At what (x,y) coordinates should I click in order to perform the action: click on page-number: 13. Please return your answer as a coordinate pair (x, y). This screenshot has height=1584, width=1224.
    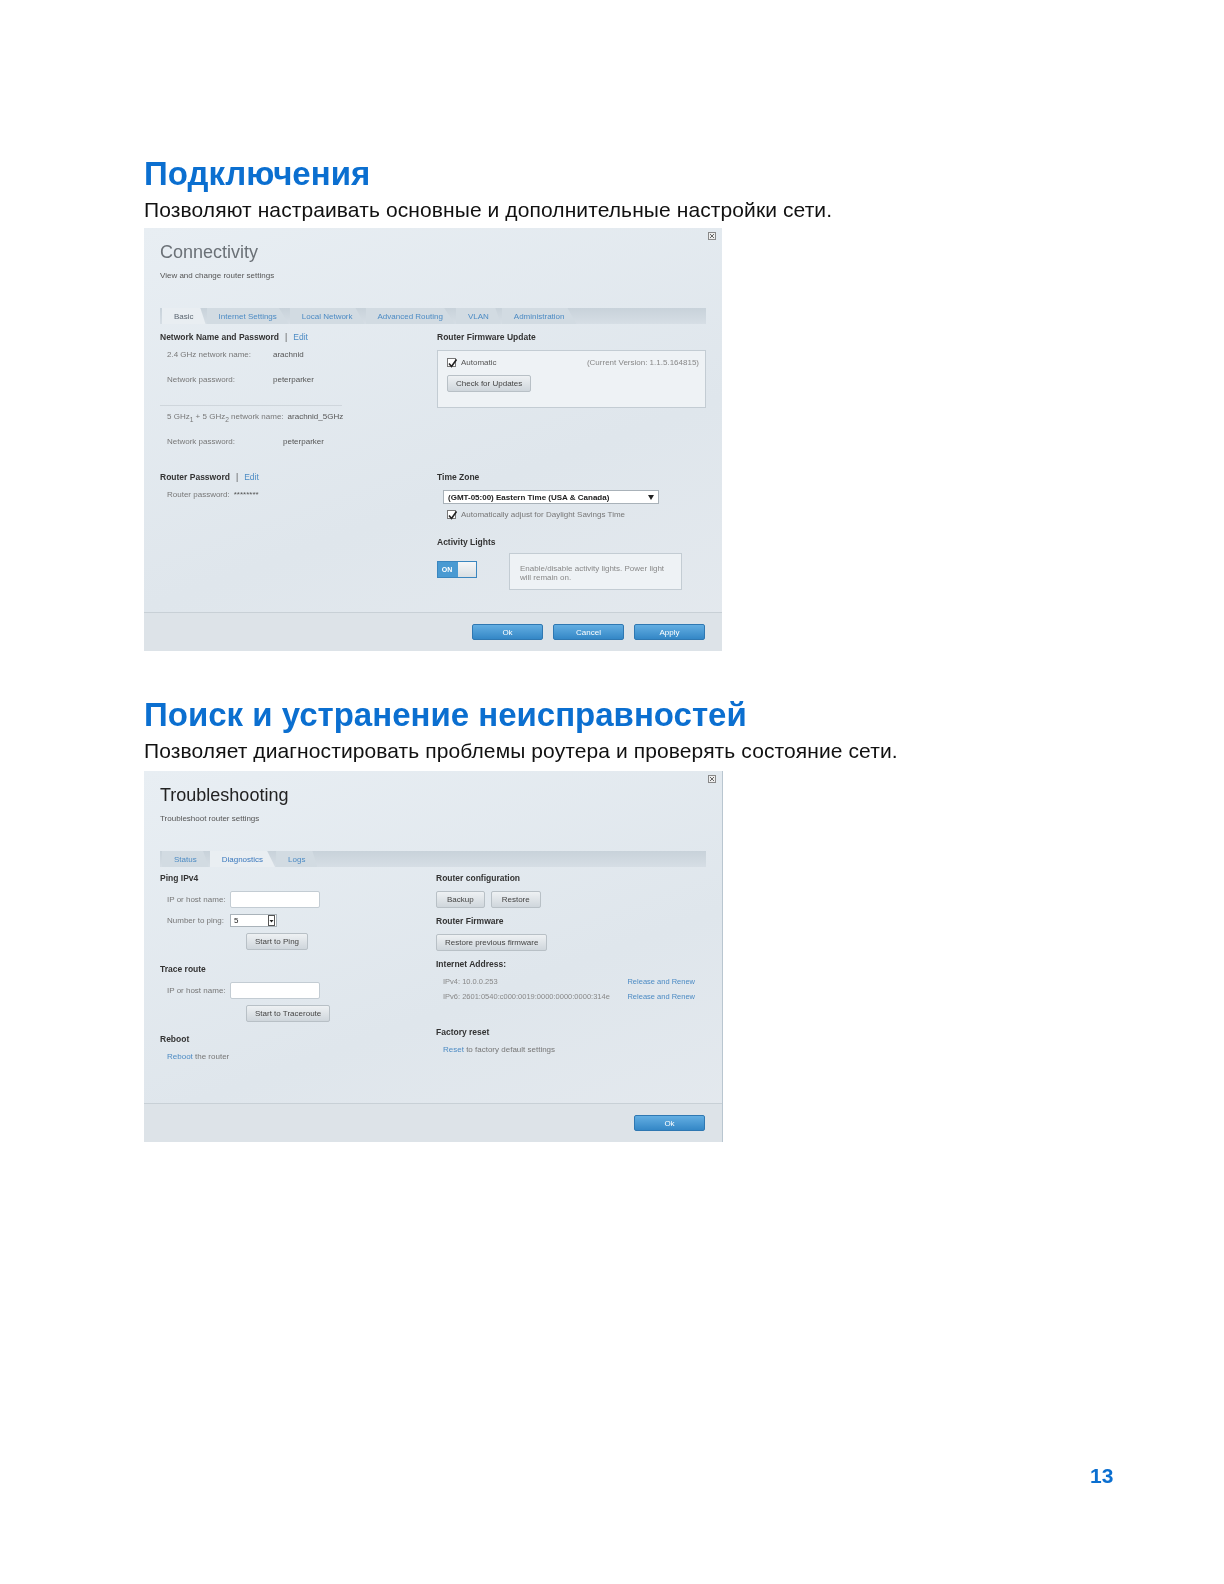
    Looking at the image, I should click on (1102, 1476).